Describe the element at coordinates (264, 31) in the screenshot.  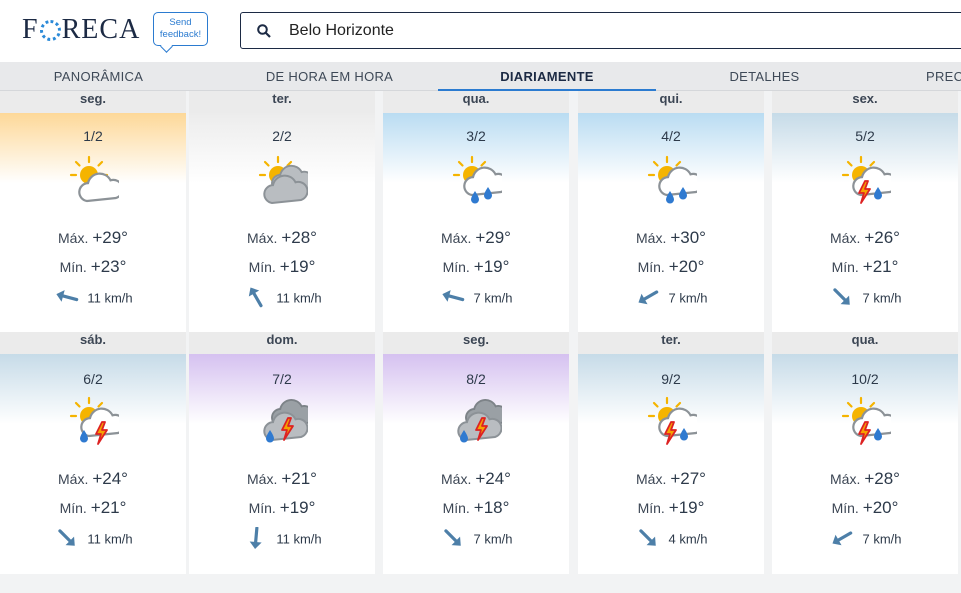
I see `search-icon` at that location.